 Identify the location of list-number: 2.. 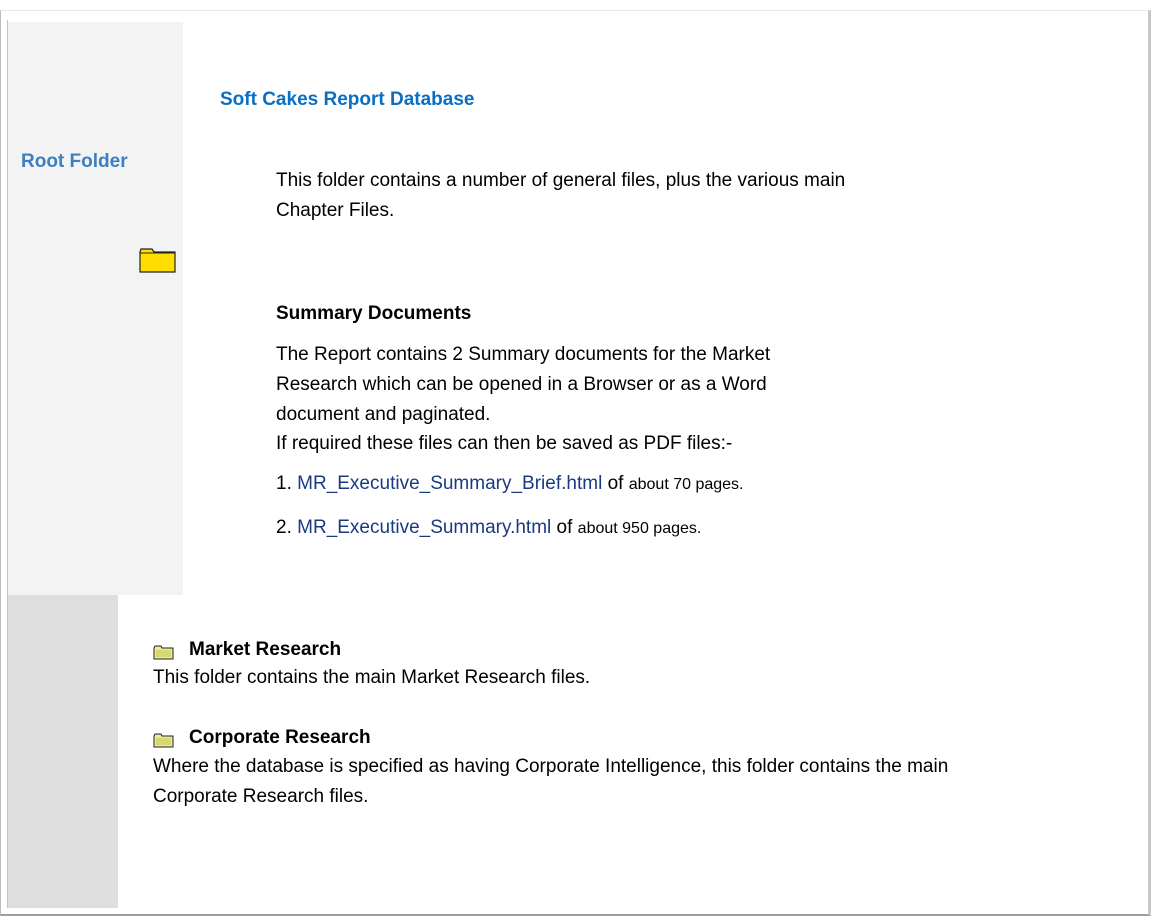
(284, 527).